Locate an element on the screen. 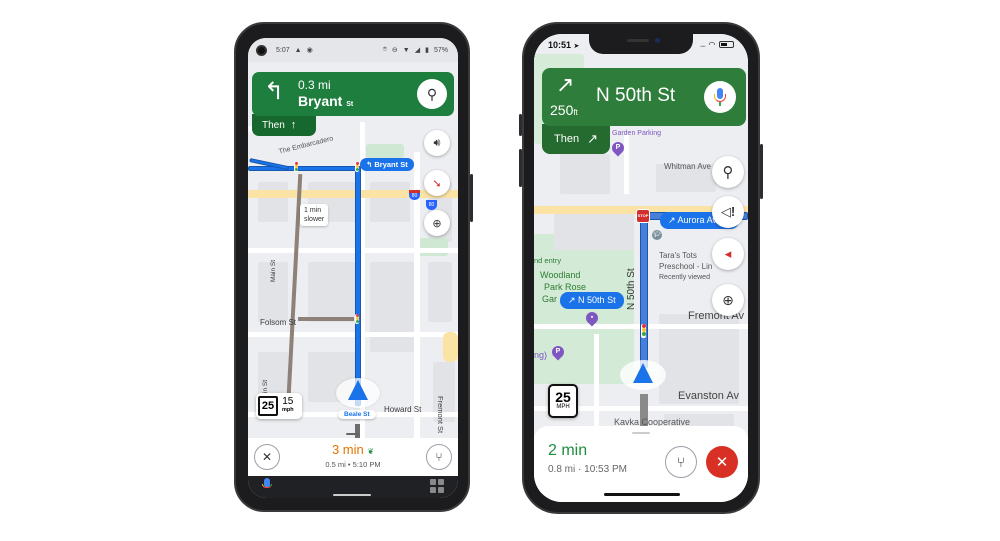 The width and height of the screenshot is (1000, 541). trip-details: 0.8 mi · 10:53 PM is located at coordinates (587, 469).